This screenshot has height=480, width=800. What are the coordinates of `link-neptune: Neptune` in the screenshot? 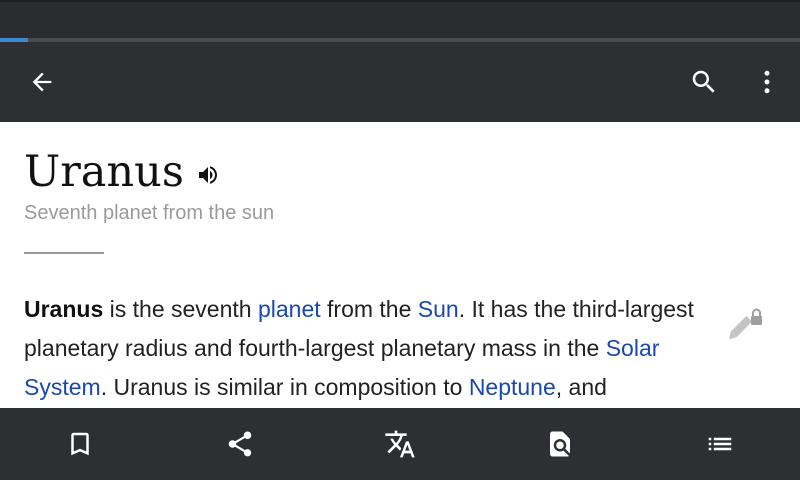 It's located at (512, 387).